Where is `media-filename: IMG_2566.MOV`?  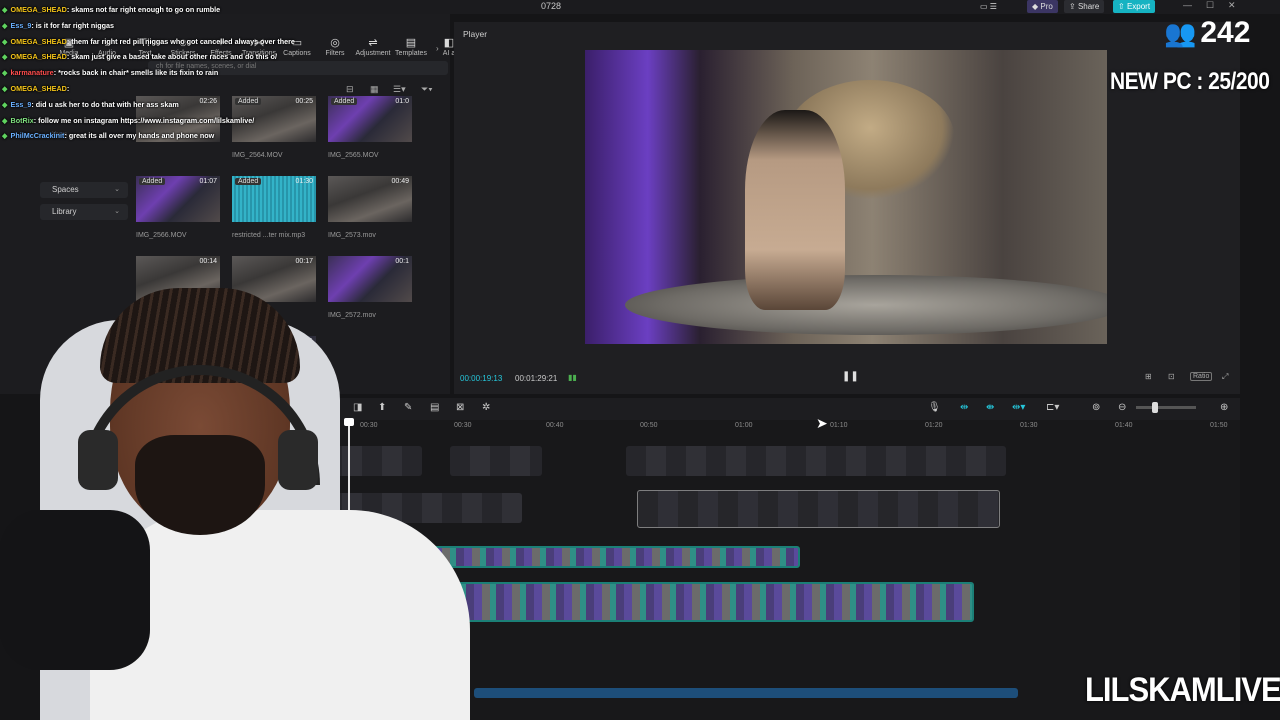
media-filename: IMG_2566.MOV is located at coordinates (161, 235).